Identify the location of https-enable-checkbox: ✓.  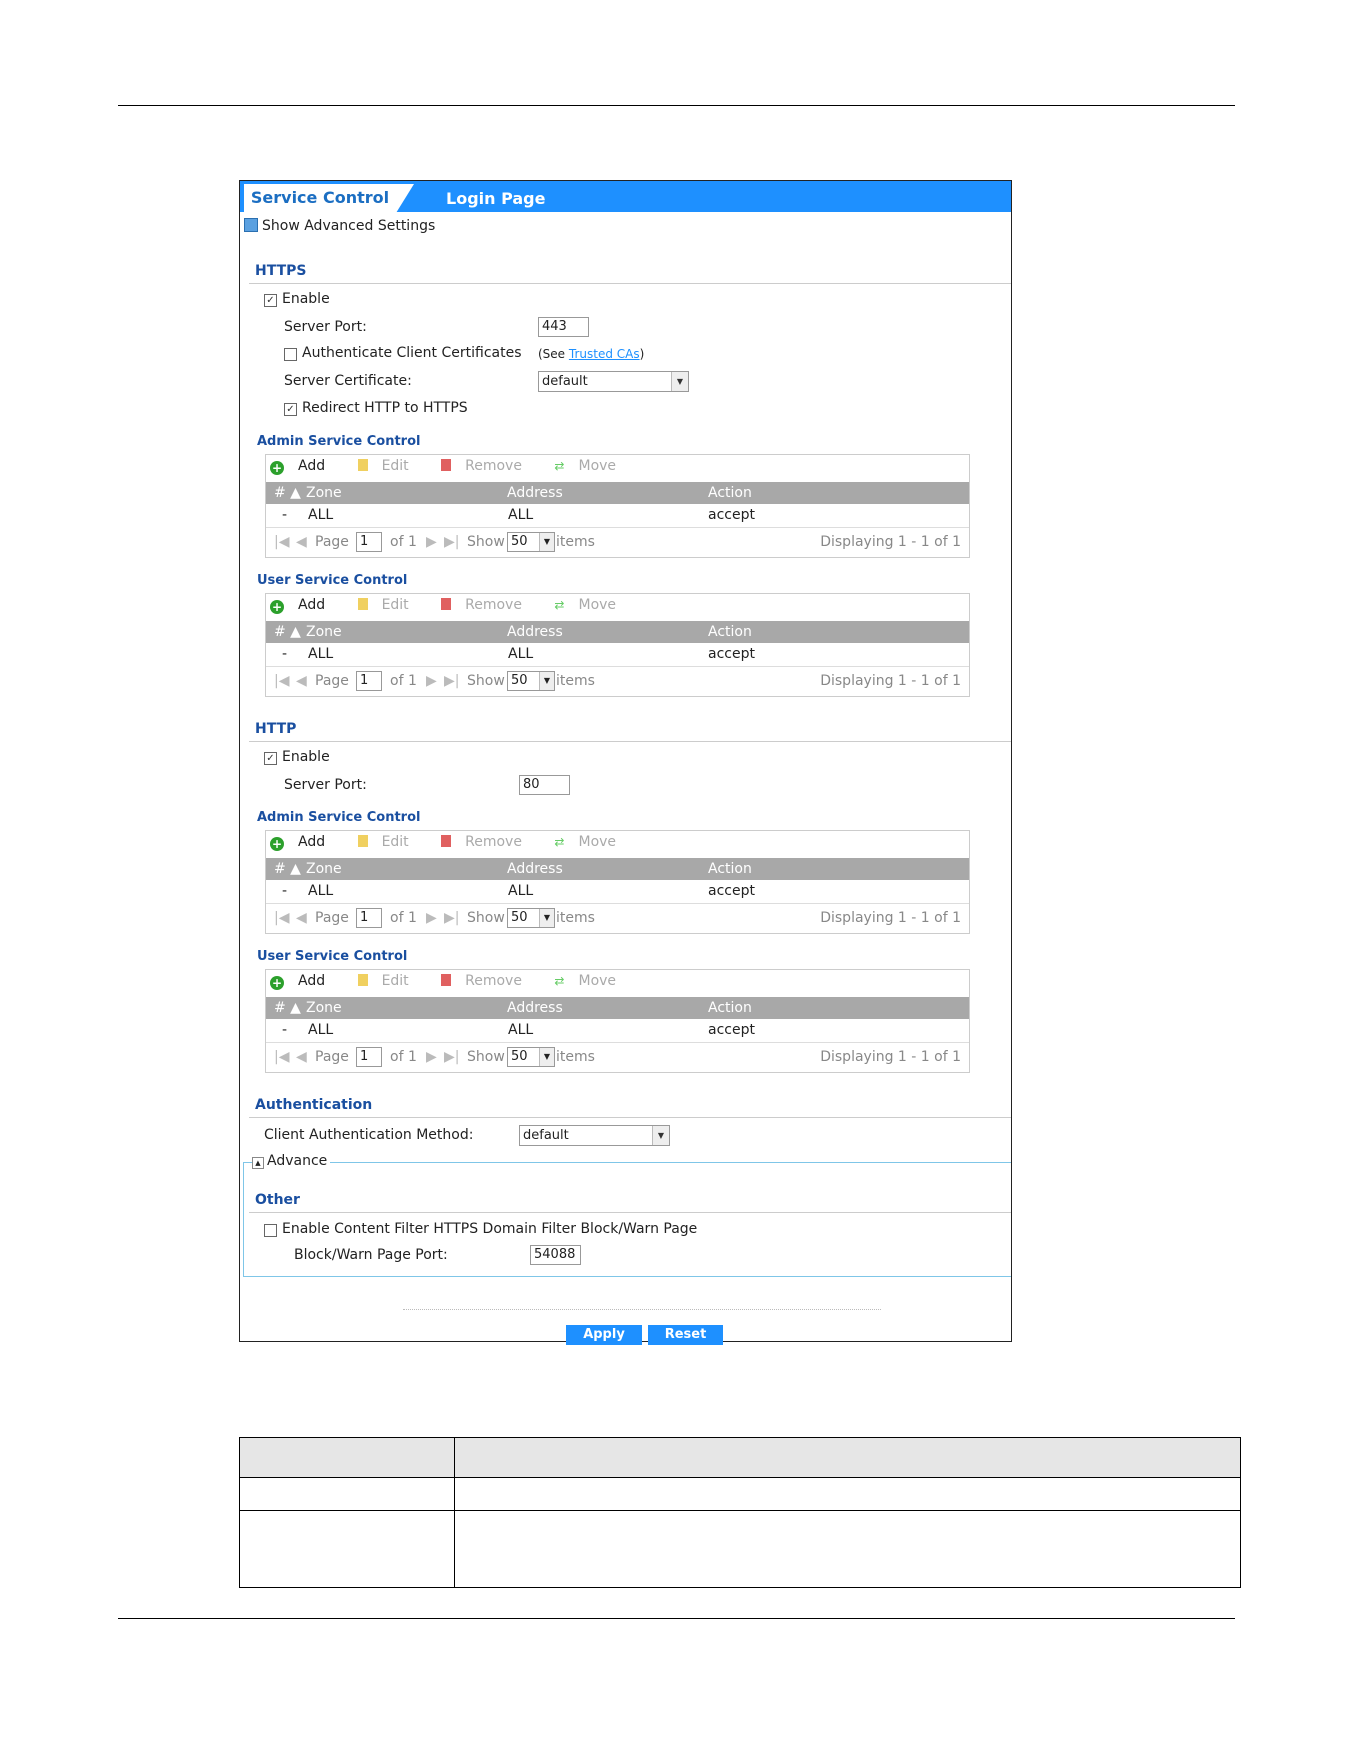
(270, 300).